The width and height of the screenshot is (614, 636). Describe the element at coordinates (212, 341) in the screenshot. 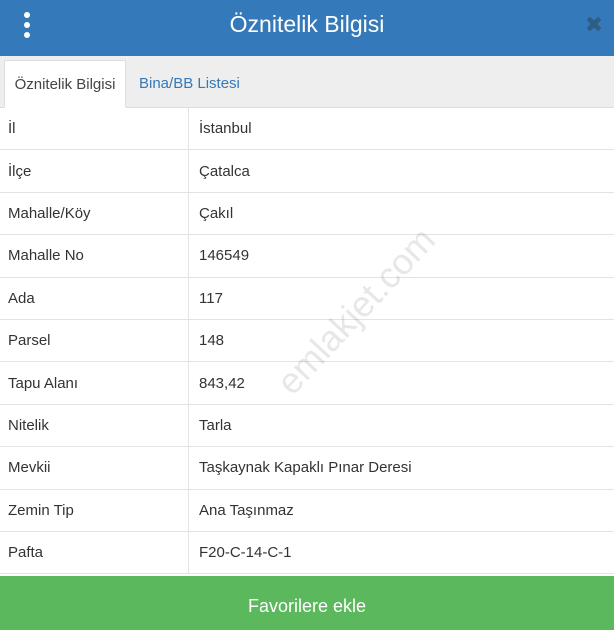

I see `attribute-value: 148` at that location.